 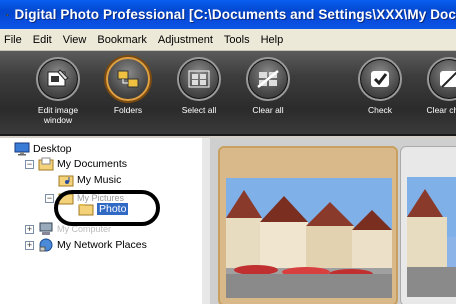 I want to click on check-button: Check, so click(x=380, y=86).